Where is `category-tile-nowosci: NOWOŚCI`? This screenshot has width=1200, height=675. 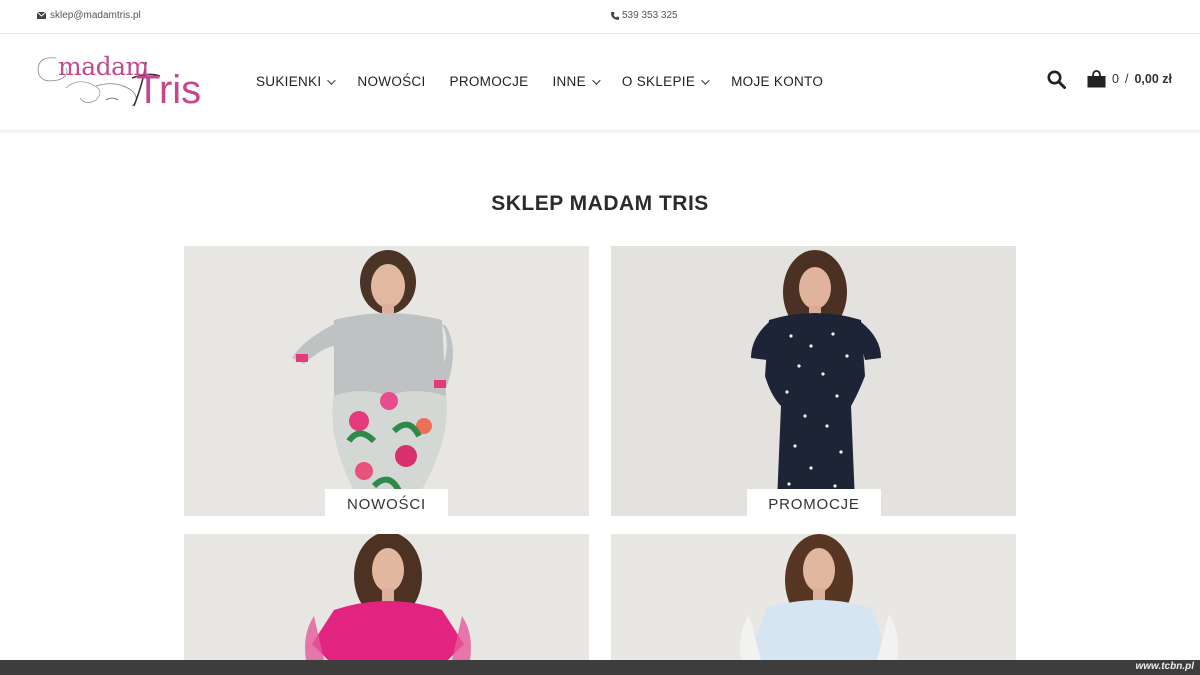
category-tile-nowosci: NOWOŚCI is located at coordinates (386, 381).